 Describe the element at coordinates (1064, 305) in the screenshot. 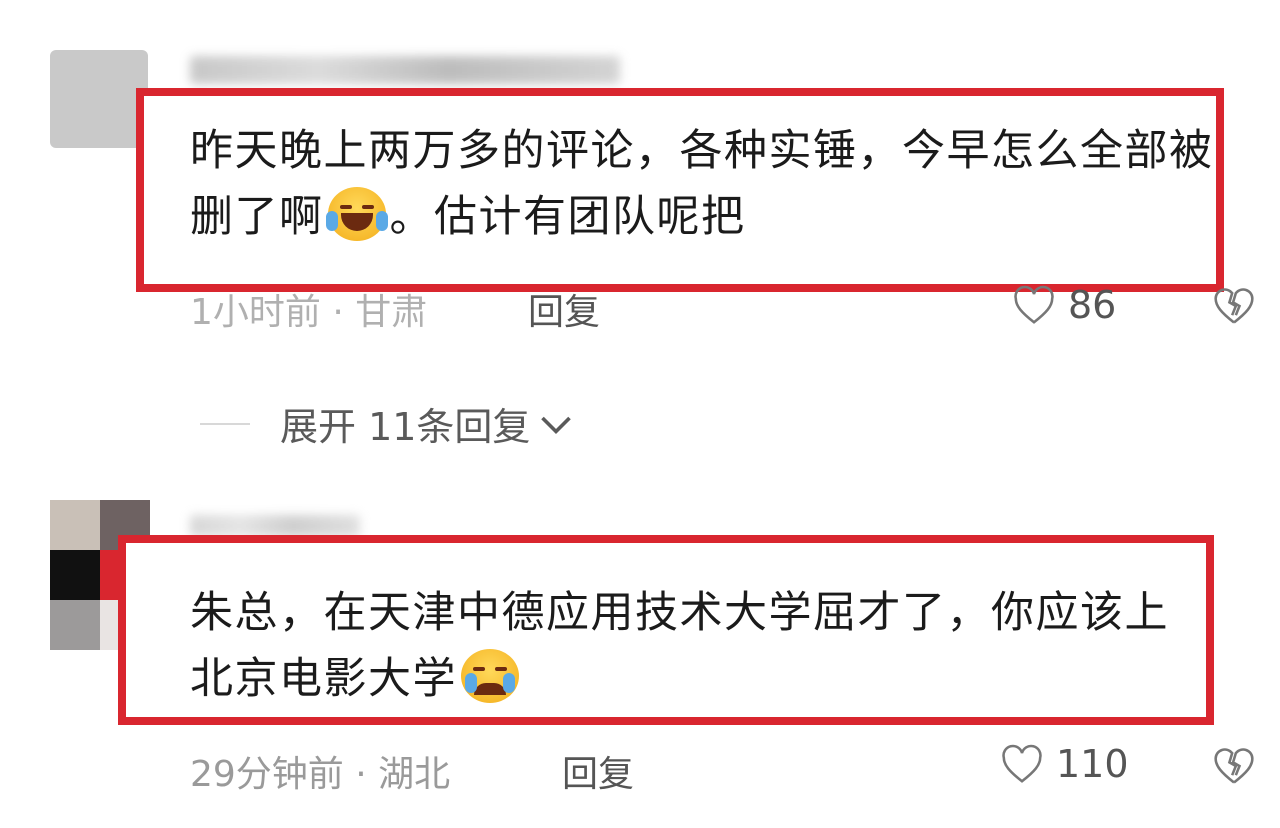

I see `like-button: 86` at that location.